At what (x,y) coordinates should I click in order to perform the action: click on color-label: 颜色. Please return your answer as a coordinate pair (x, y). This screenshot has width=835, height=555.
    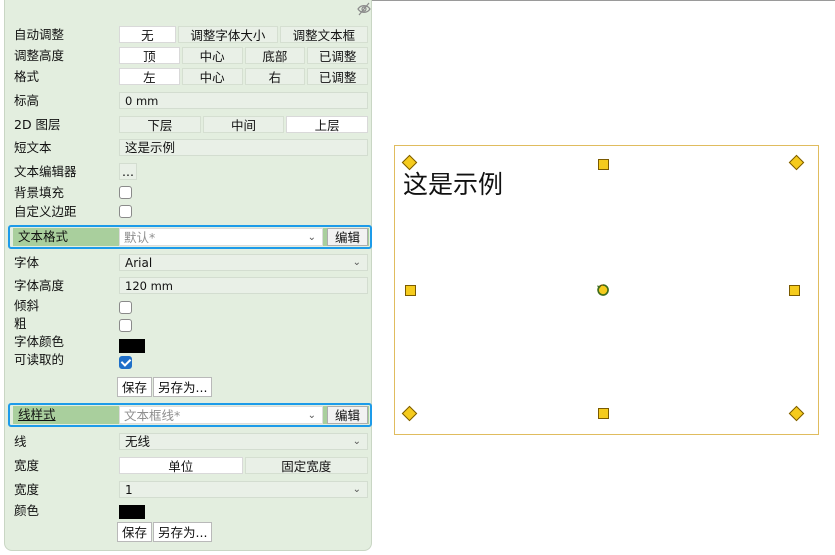
    Looking at the image, I should click on (27, 510).